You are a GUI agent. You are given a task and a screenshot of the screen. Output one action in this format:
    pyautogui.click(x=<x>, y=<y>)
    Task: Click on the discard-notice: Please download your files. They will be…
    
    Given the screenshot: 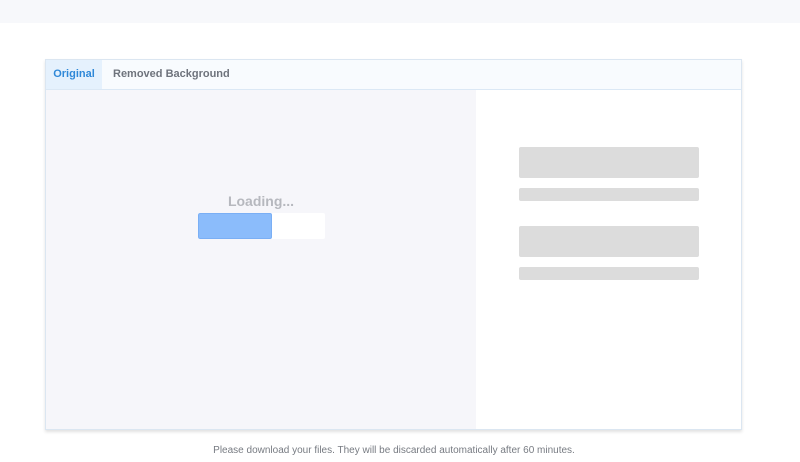 What is the action you would take?
    pyautogui.click(x=394, y=450)
    